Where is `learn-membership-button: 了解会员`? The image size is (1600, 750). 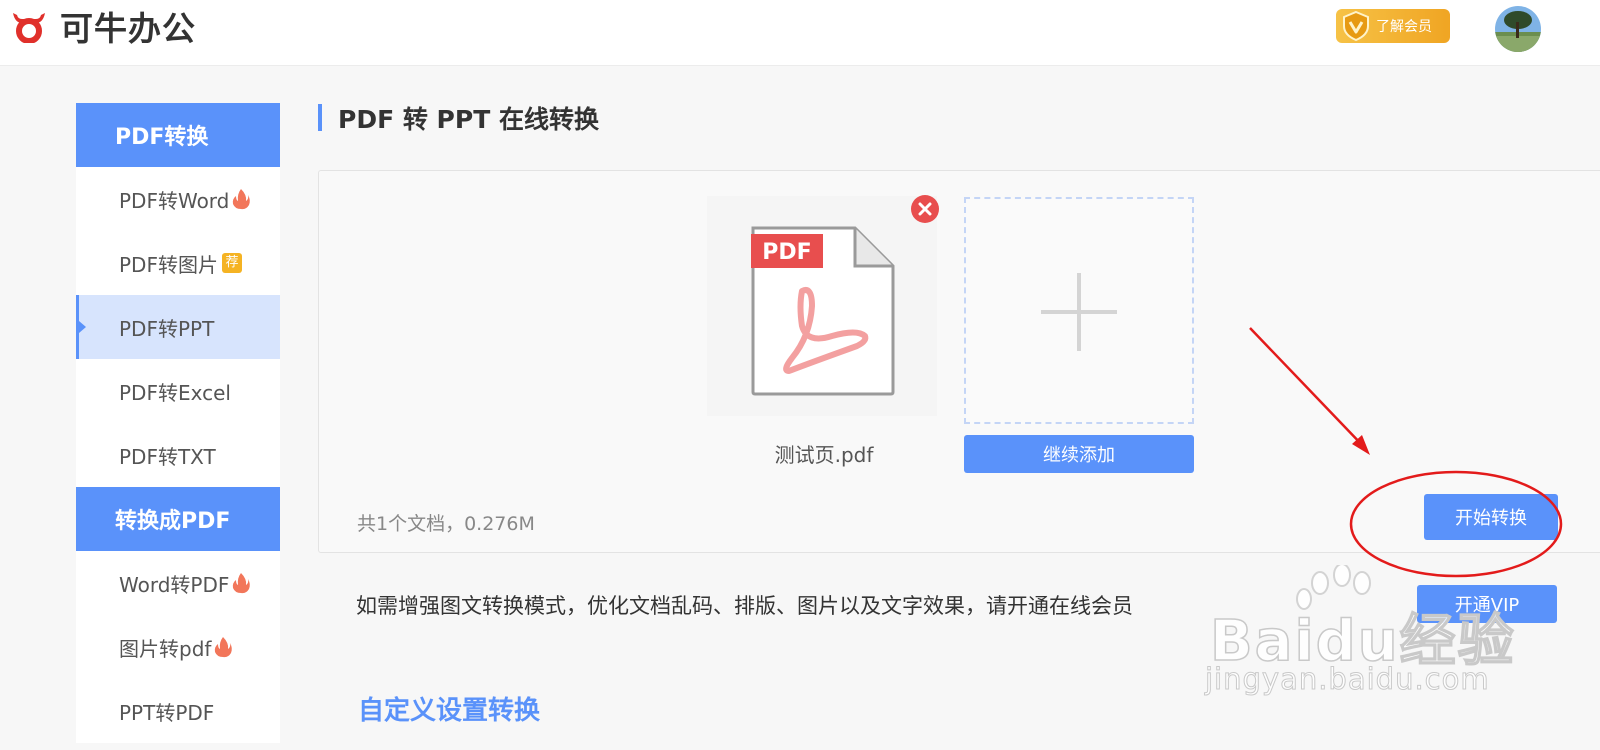
learn-membership-button: 了解会员 is located at coordinates (1393, 26).